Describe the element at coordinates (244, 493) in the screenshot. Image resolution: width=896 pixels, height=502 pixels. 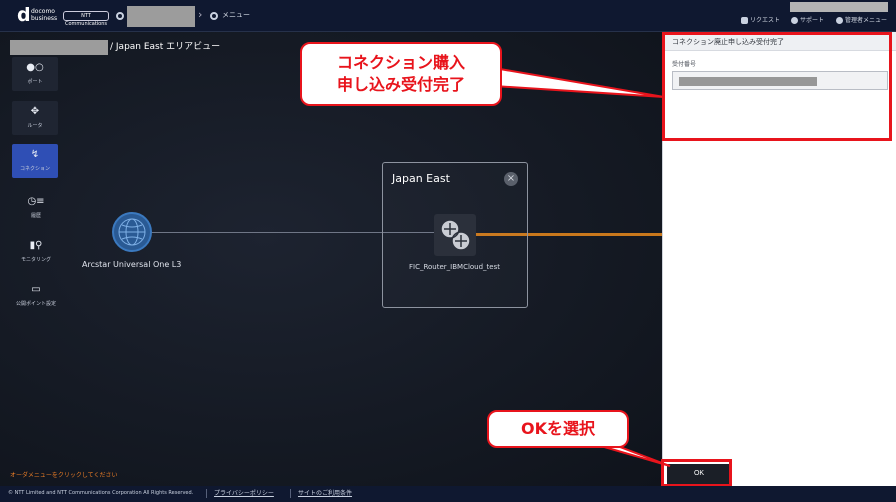
I see `privacy-policy-link: プライバシーポリシー` at that location.